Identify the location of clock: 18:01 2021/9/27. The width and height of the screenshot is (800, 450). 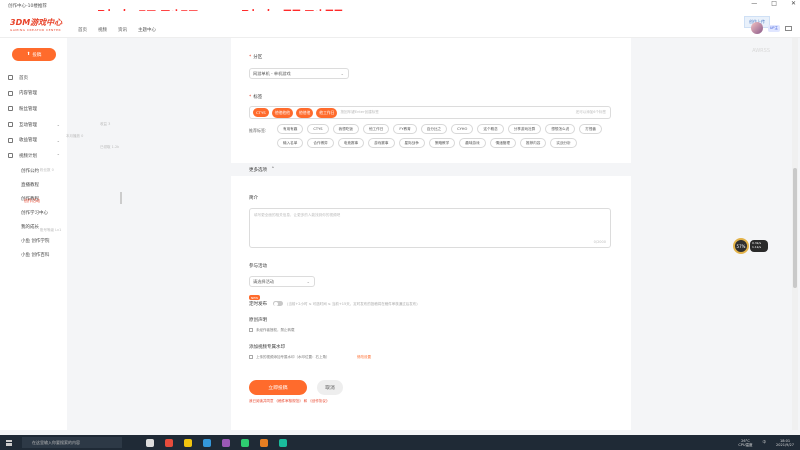
(785, 443).